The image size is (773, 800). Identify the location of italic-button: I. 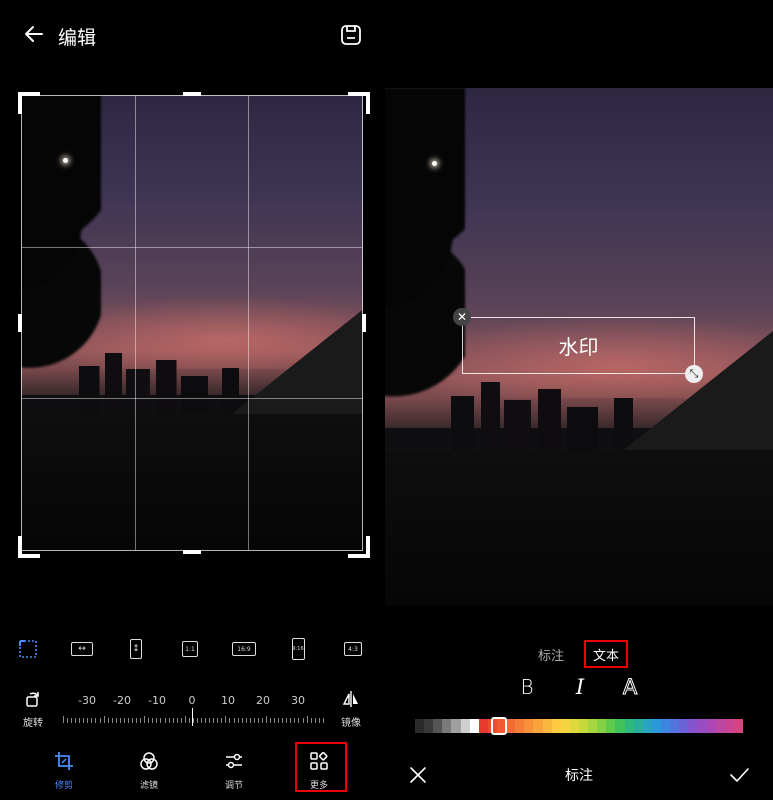
(580, 687).